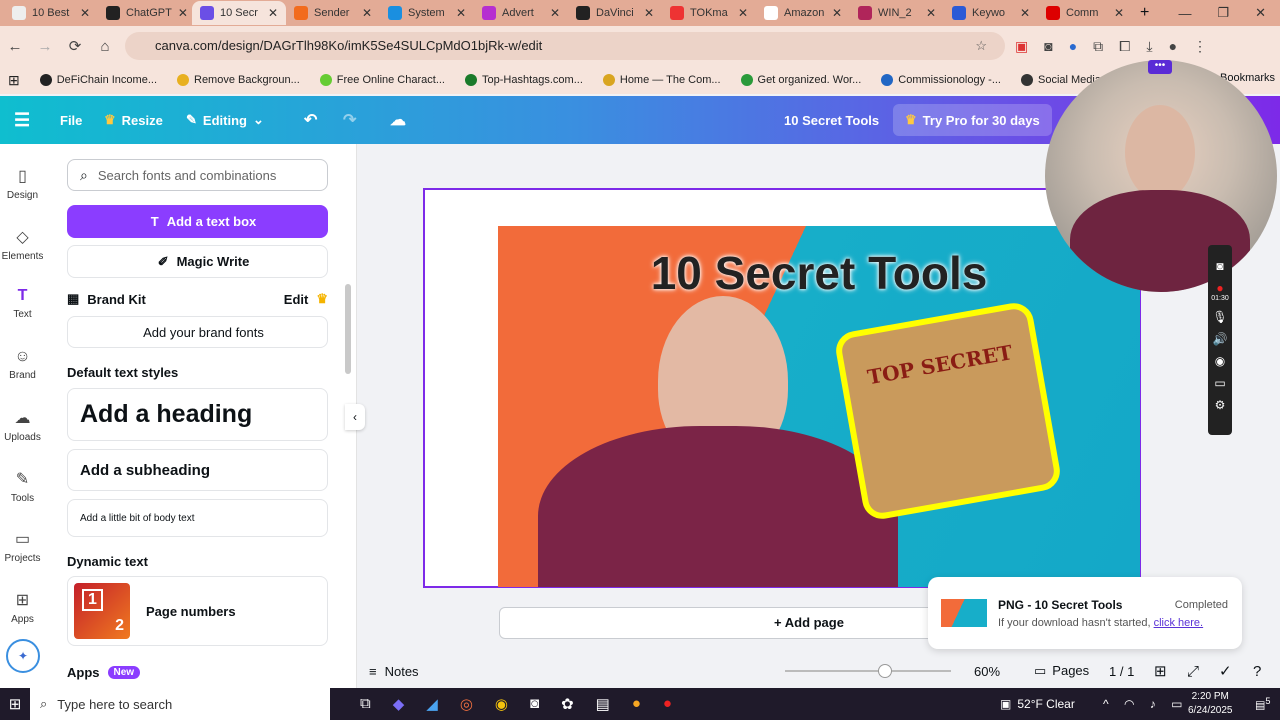 This screenshot has width=1280, height=720. I want to click on clock: 2:20 PM 6/24/2025, so click(1210, 704).